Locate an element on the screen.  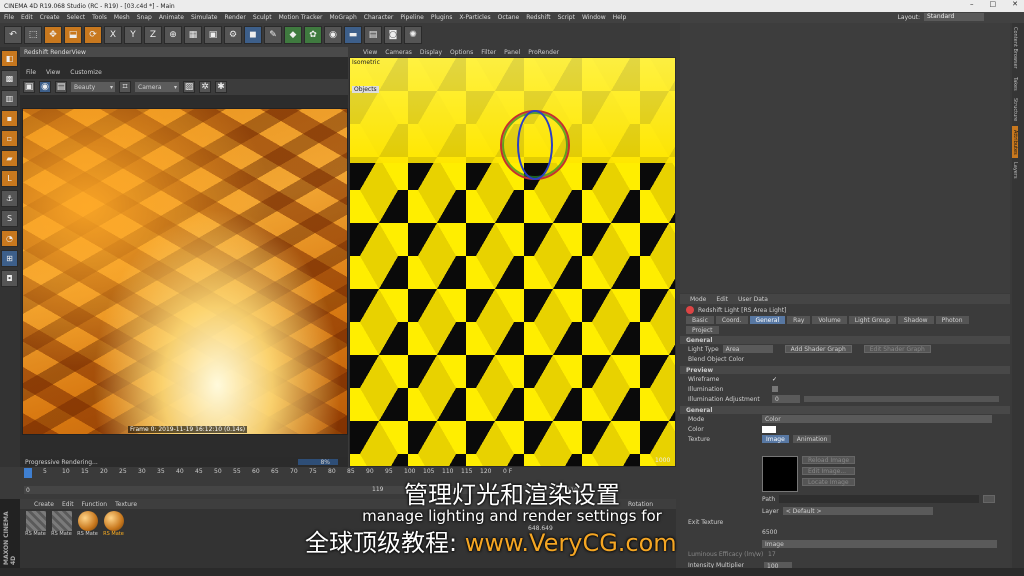
camera-icon: ◙ is located at coordinates (393, 35).